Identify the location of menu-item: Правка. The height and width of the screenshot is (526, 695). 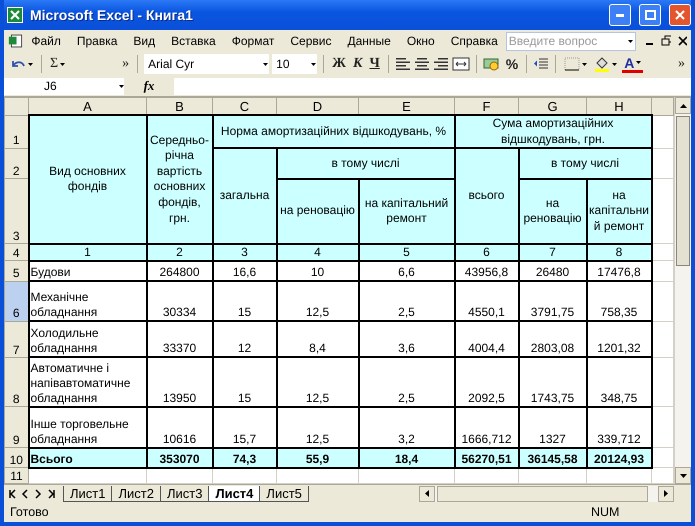
(97, 41).